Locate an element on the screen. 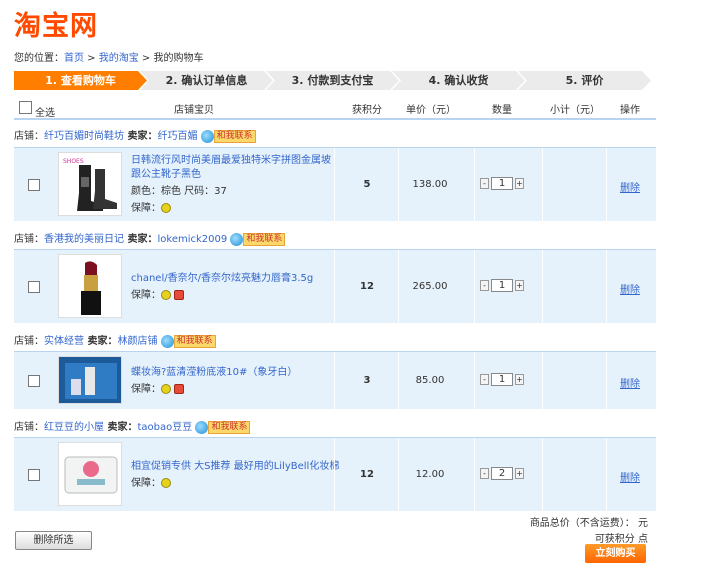 This screenshot has width=708, height=580. breadcrumb-home-link: 首页 is located at coordinates (74, 58).